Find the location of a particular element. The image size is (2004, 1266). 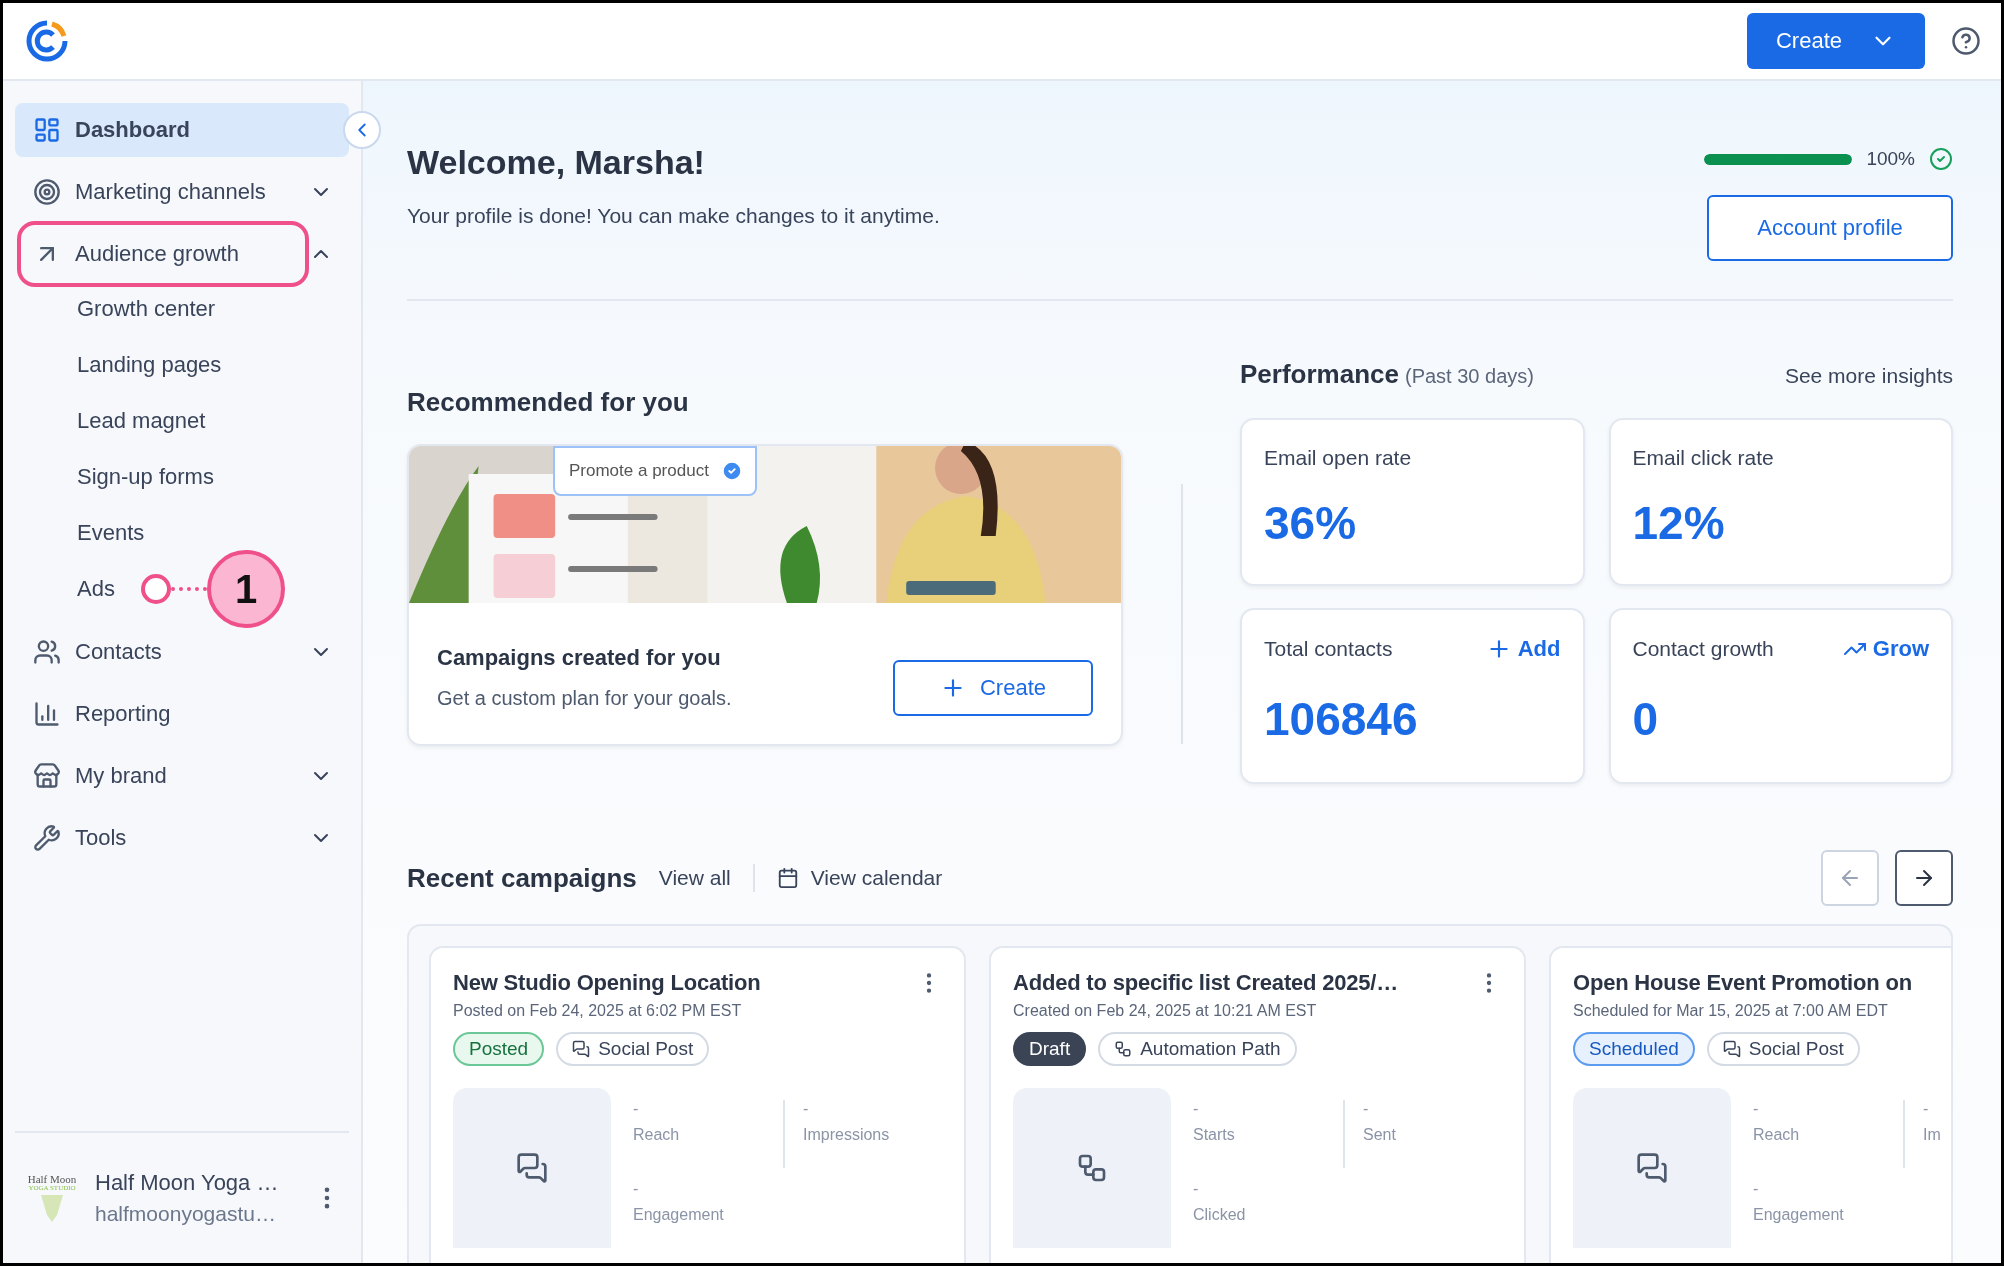

stat-label: Im is located at coordinates (1932, 1135).